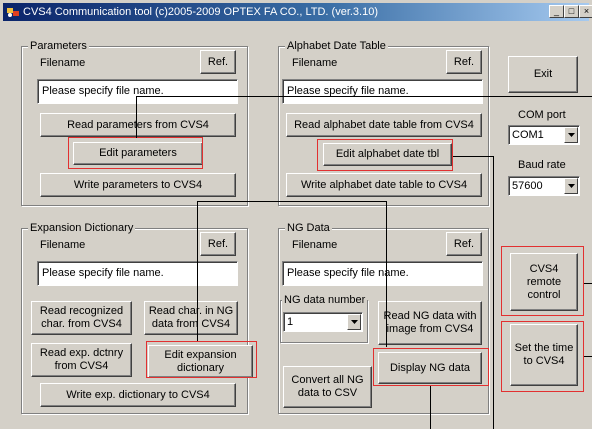 Image resolution: width=592 pixels, height=429 pixels. I want to click on expansion-filename-field: Please specify file name., so click(137, 273).